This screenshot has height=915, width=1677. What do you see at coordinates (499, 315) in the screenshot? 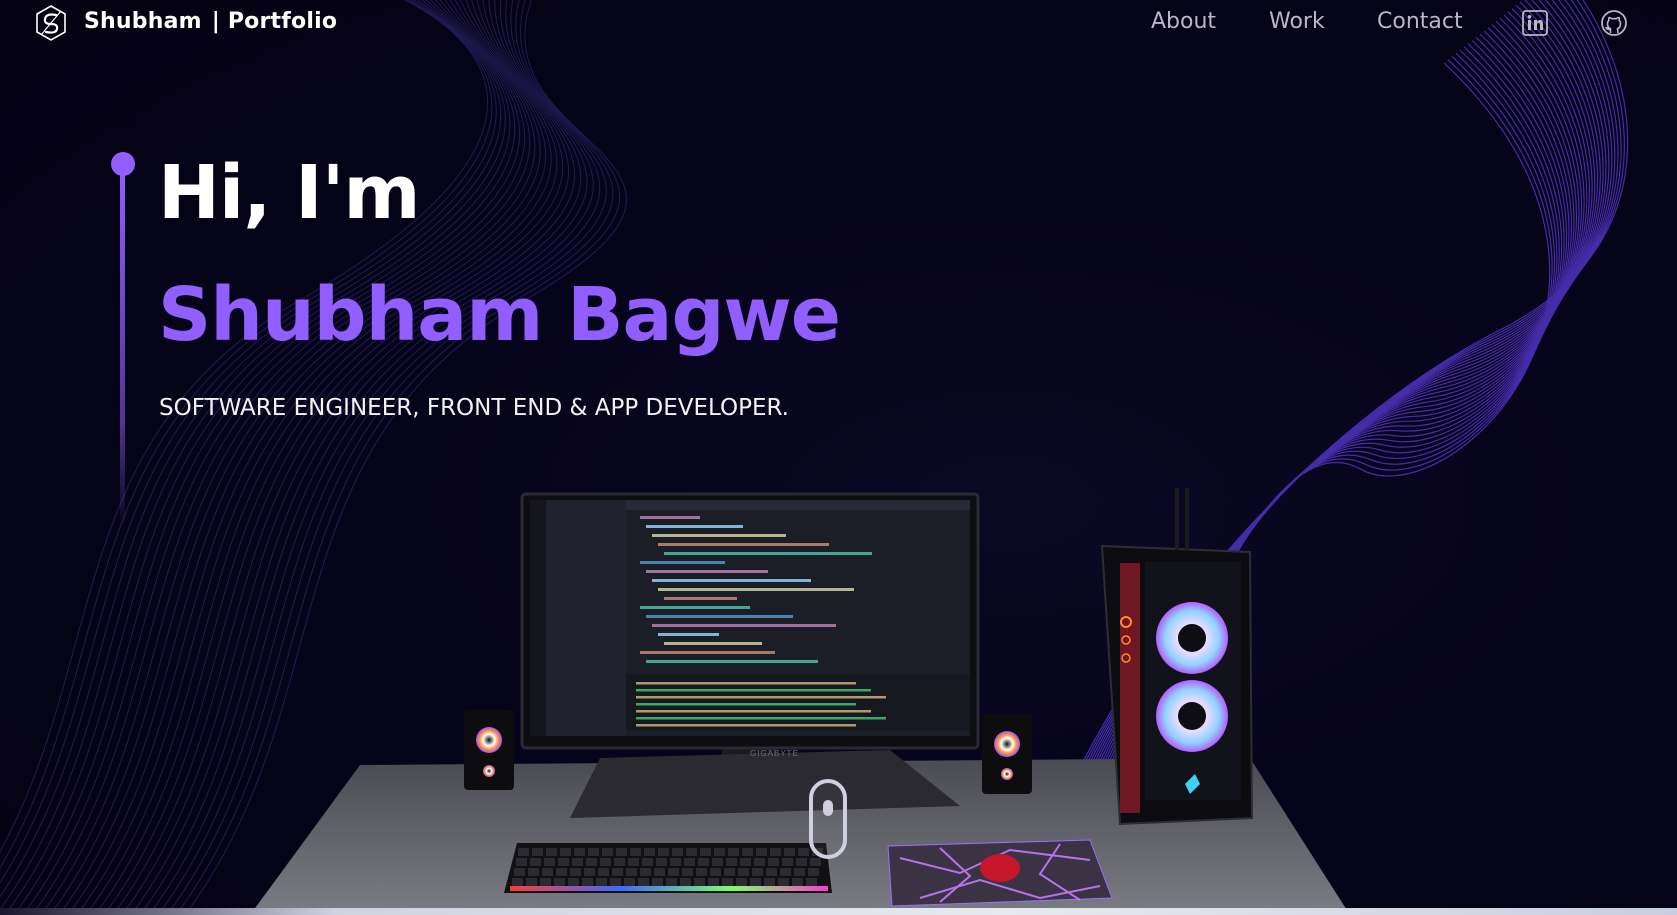
I see `hero-name: Shubham Bagwe` at bounding box center [499, 315].